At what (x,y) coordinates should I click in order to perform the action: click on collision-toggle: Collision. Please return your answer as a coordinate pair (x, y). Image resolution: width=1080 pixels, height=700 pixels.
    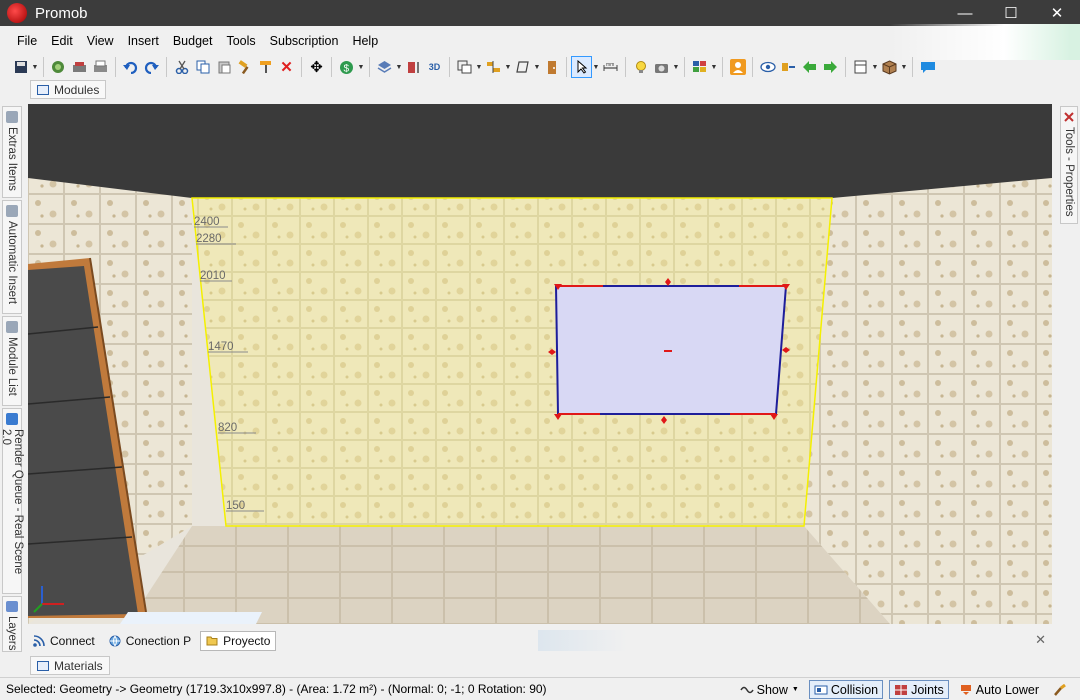
    Looking at the image, I should click on (846, 689).